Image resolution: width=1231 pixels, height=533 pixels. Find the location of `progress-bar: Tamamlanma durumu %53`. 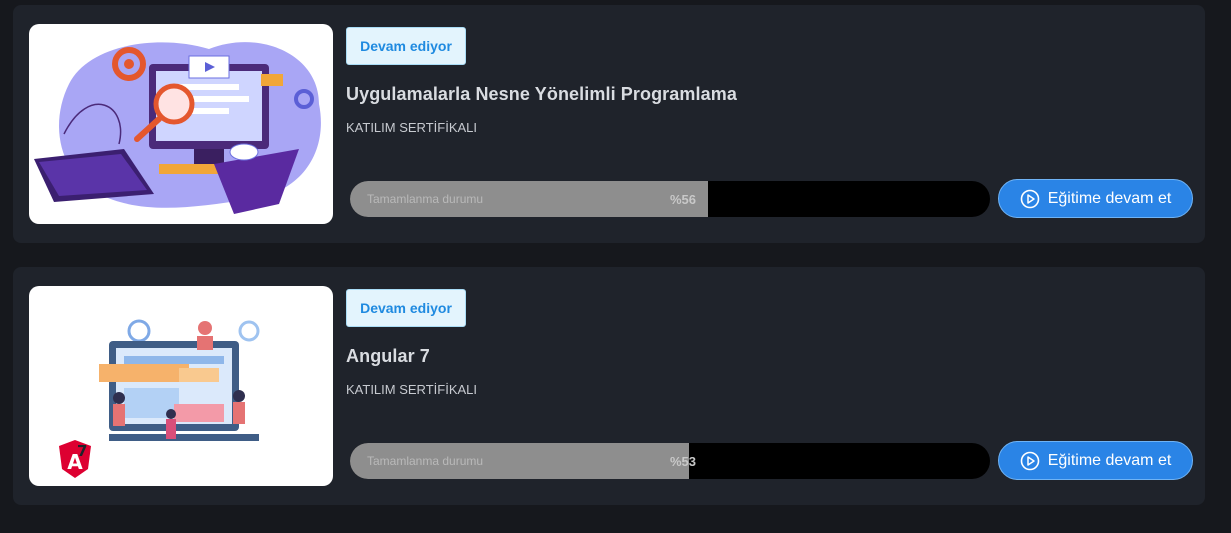

progress-bar: Tamamlanma durumu %53 is located at coordinates (670, 461).